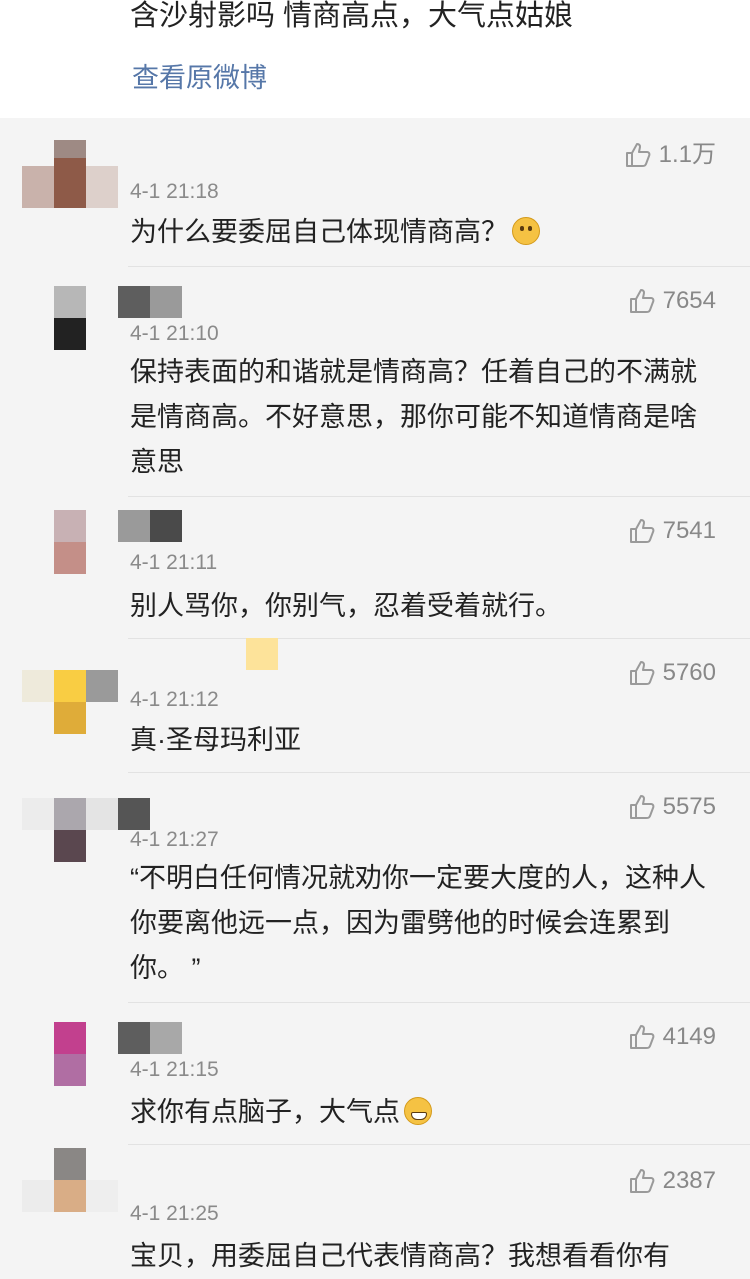 This screenshot has height=1279, width=750. I want to click on comment-item: 4-1 21:12 5760 真·圣母玛利亚, so click(375, 705).